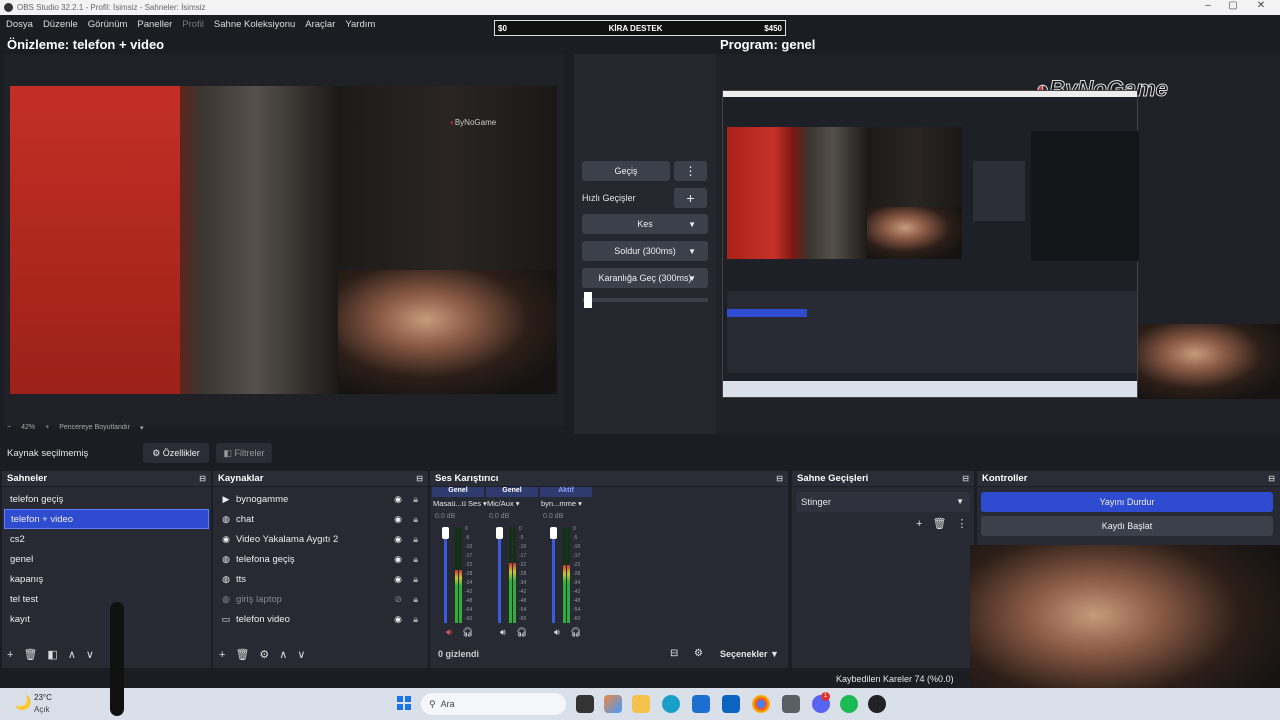 The height and width of the screenshot is (720, 1280). I want to click on scene-item: tel test, so click(106, 599).